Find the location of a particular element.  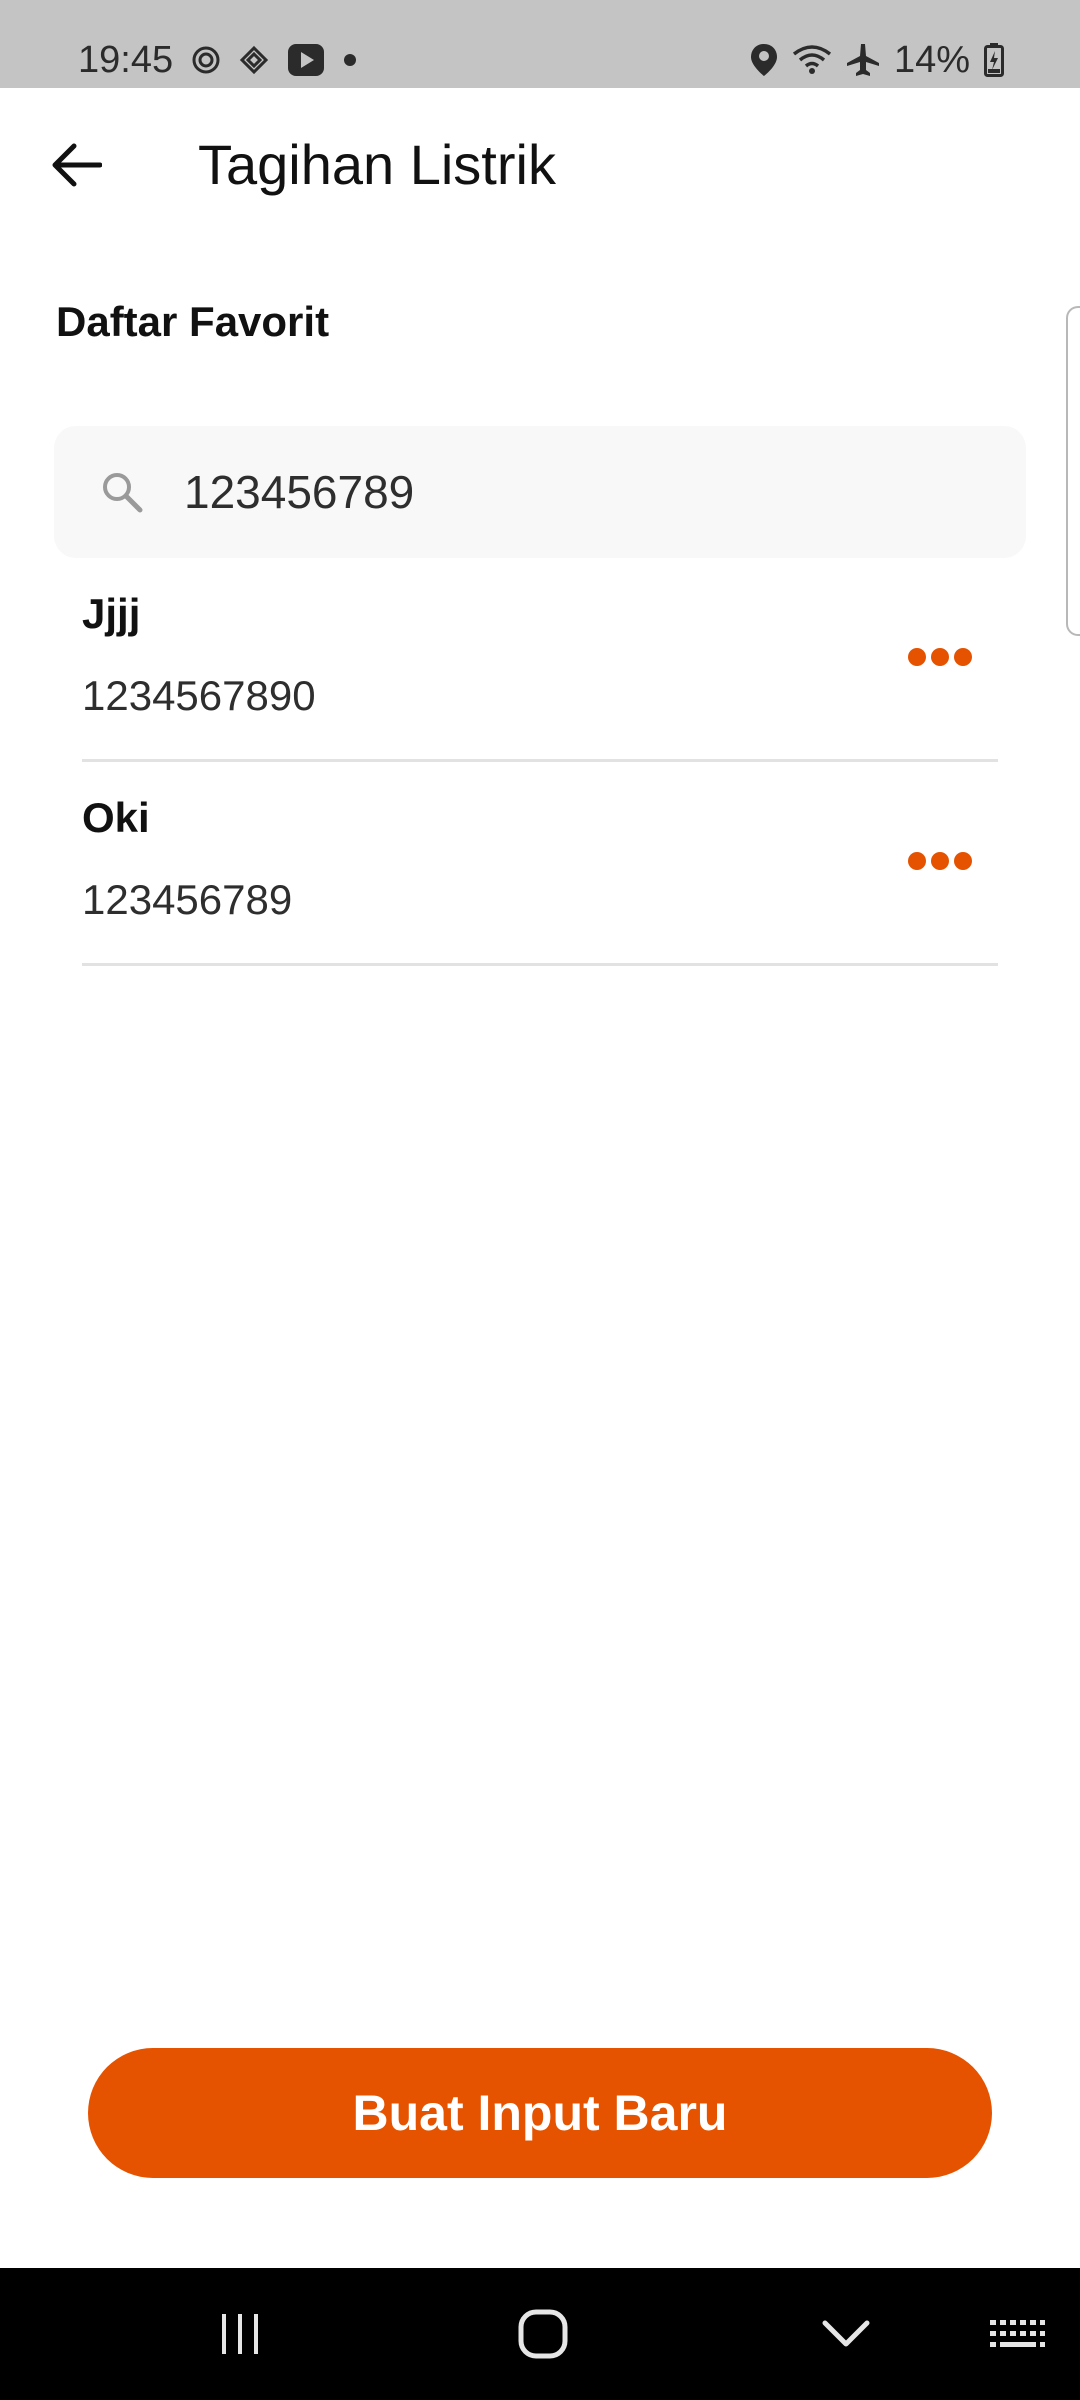

list-item: Oki 123456789 is located at coordinates (540, 864).